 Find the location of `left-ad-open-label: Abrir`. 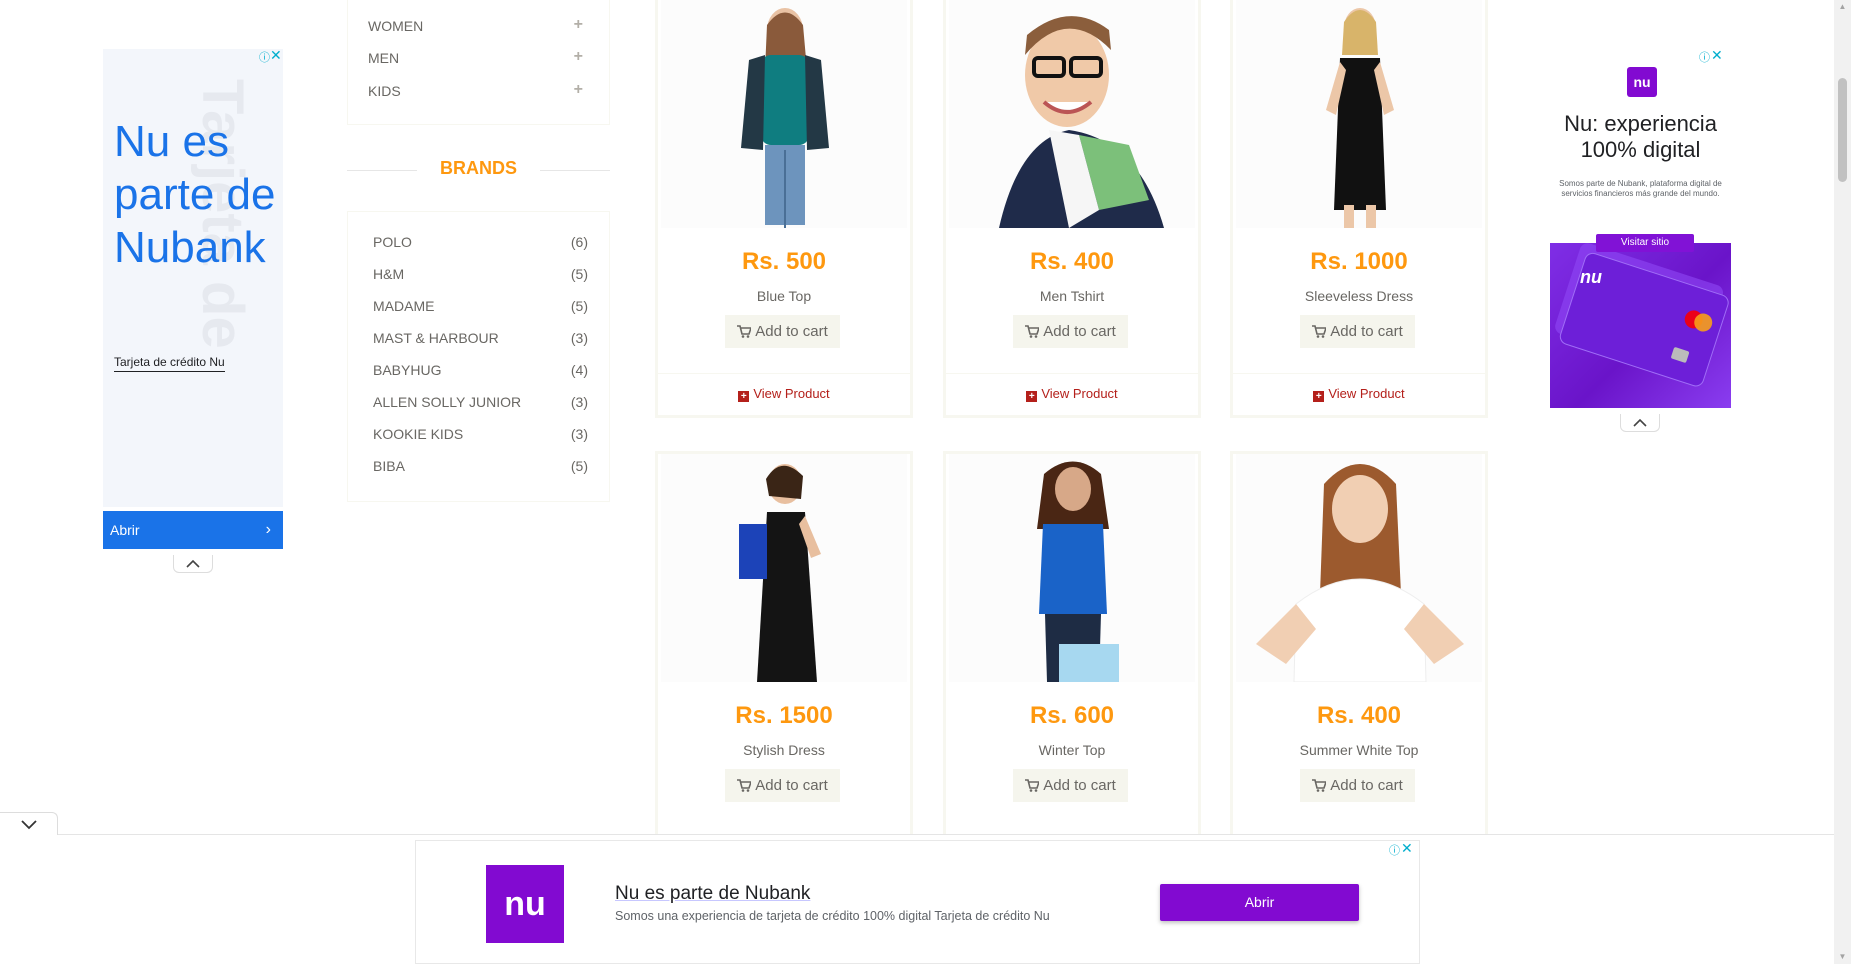

left-ad-open-label: Abrir is located at coordinates (125, 530).